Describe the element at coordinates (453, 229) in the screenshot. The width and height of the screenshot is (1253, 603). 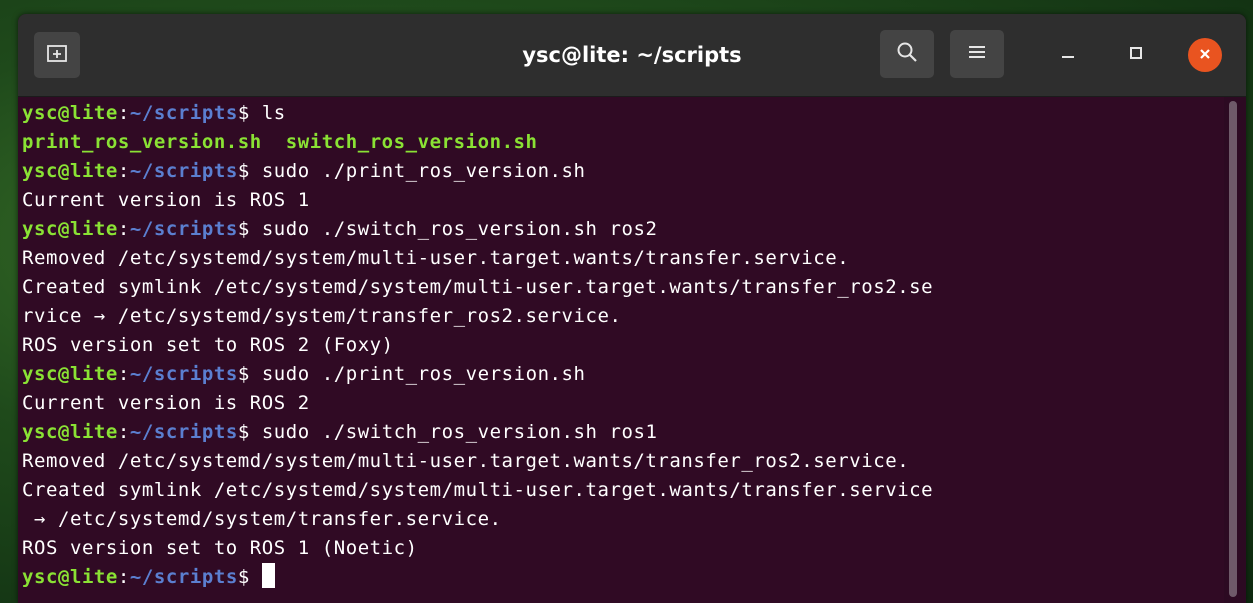
I see `command-text: sudo ./switch_ros_version.sh ros2` at that location.